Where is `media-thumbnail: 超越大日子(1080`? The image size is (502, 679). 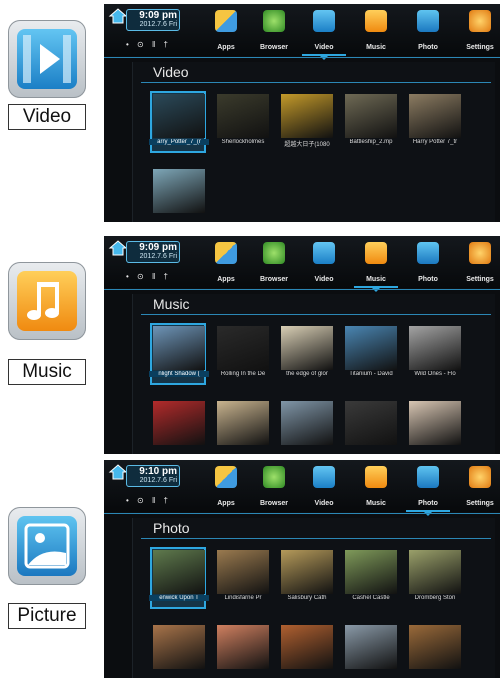
media-thumbnail: 超越大日子(1080 is located at coordinates (307, 121).